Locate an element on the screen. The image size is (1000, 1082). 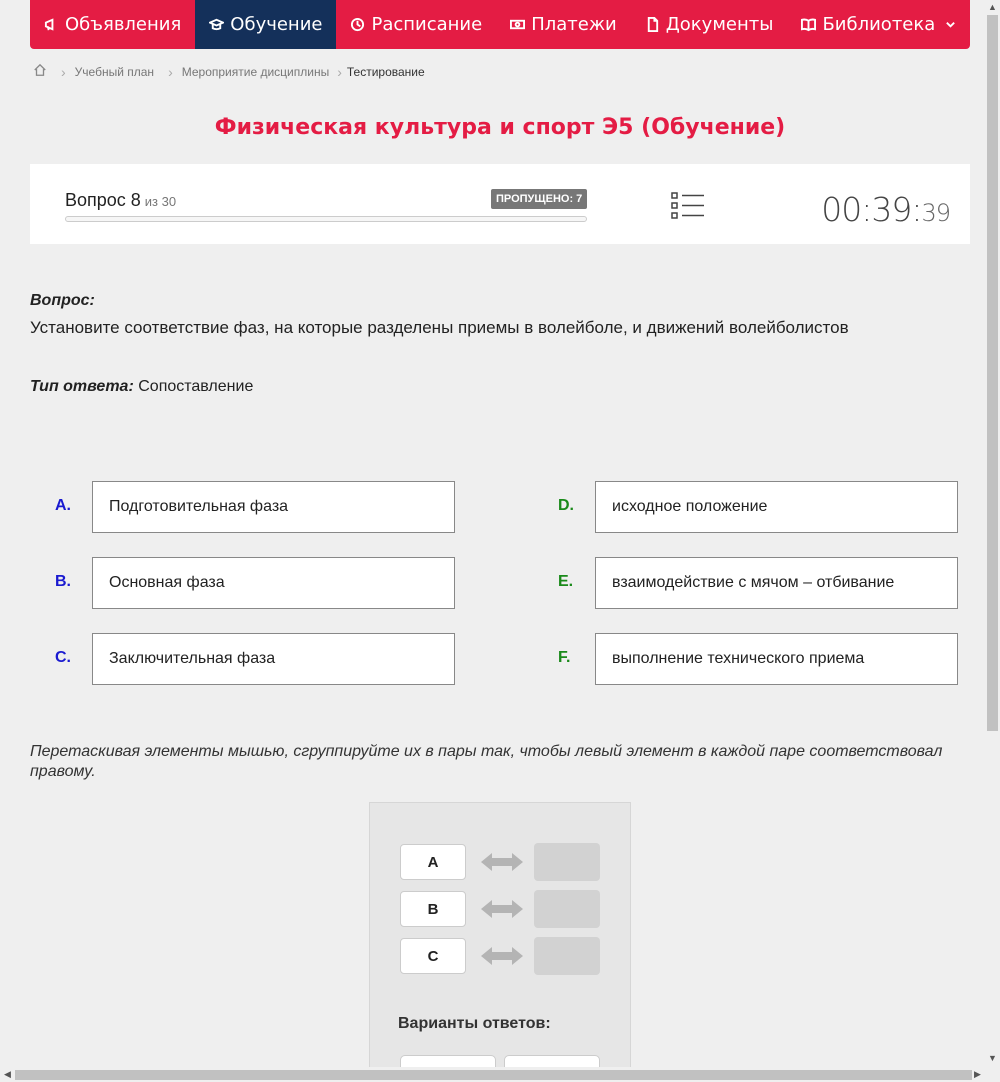
clock-icon is located at coordinates (358, 24).